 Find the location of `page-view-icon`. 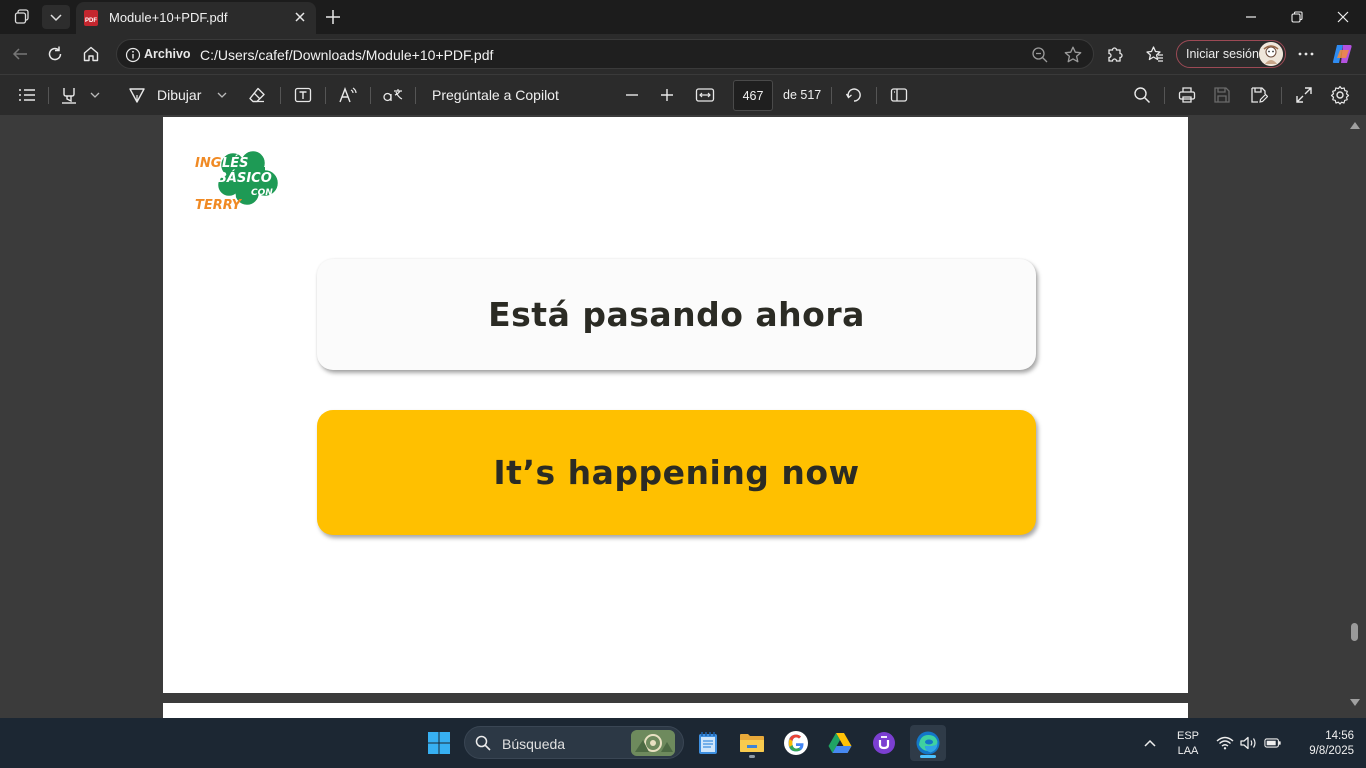

page-view-icon is located at coordinates (899, 95).